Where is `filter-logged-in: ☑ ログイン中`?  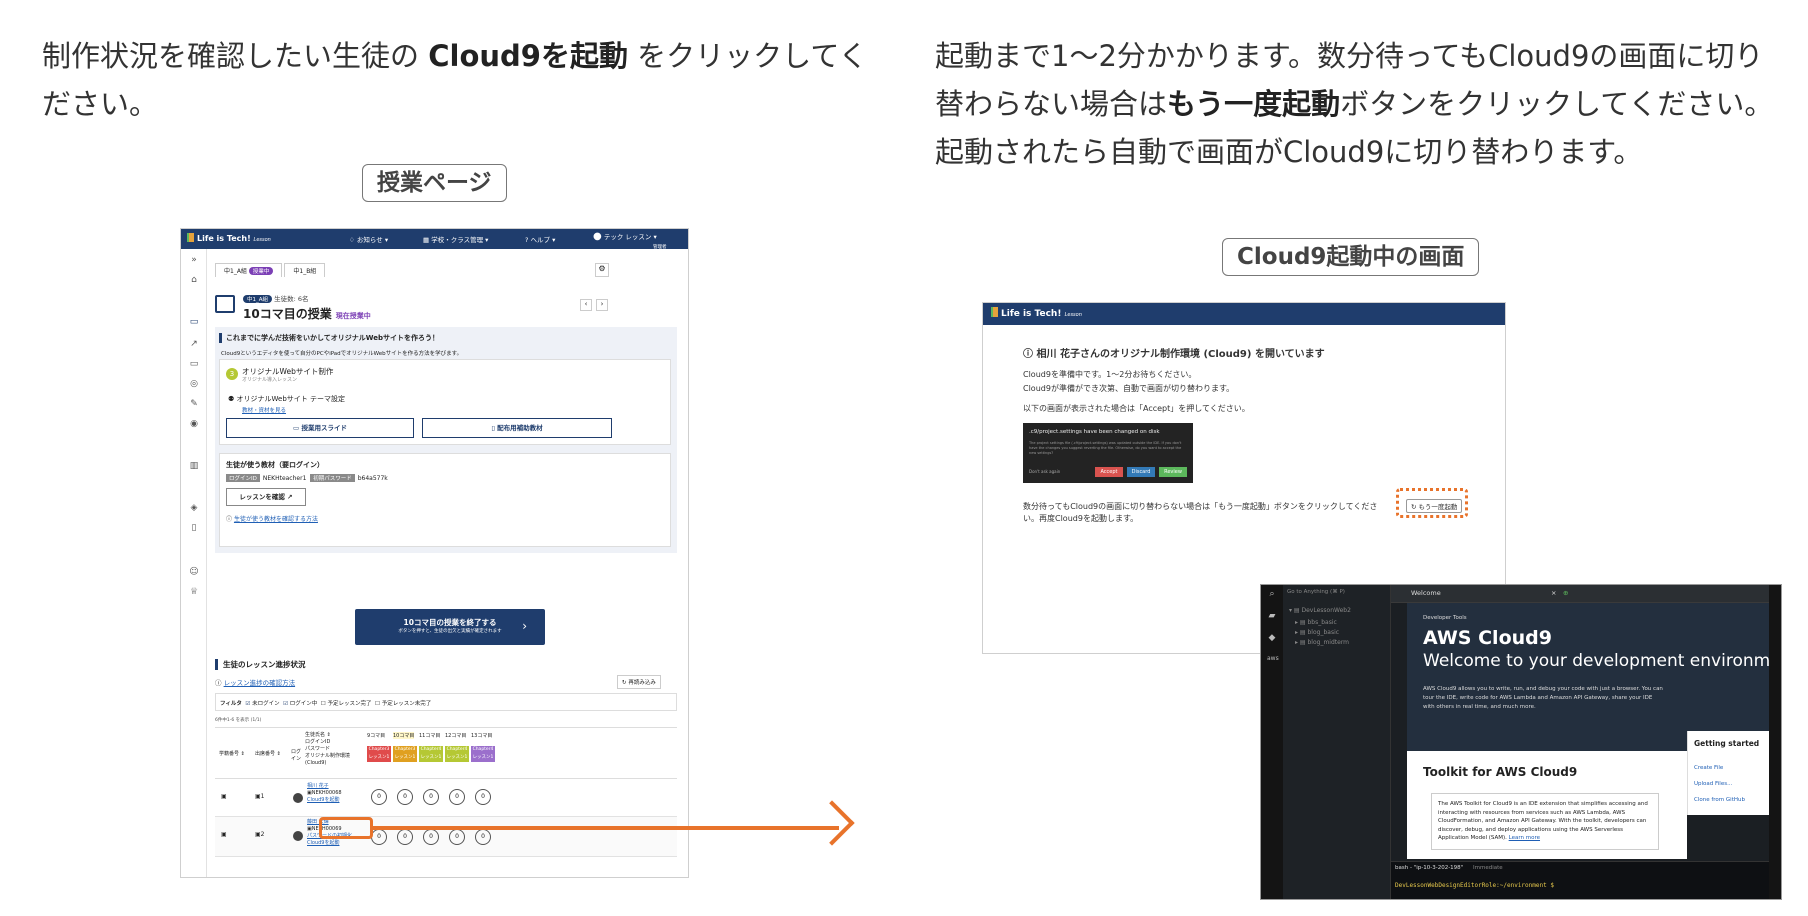 filter-logged-in: ☑ ログイン中 is located at coordinates (300, 704).